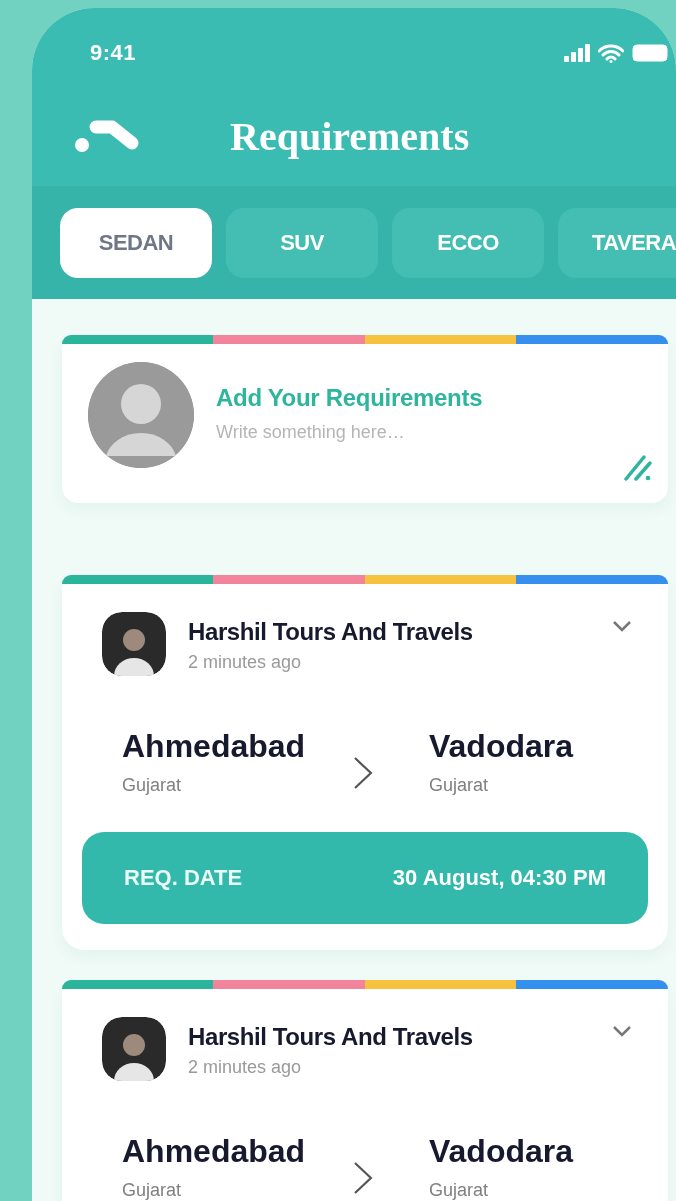  I want to click on battery-icon, so click(650, 53).